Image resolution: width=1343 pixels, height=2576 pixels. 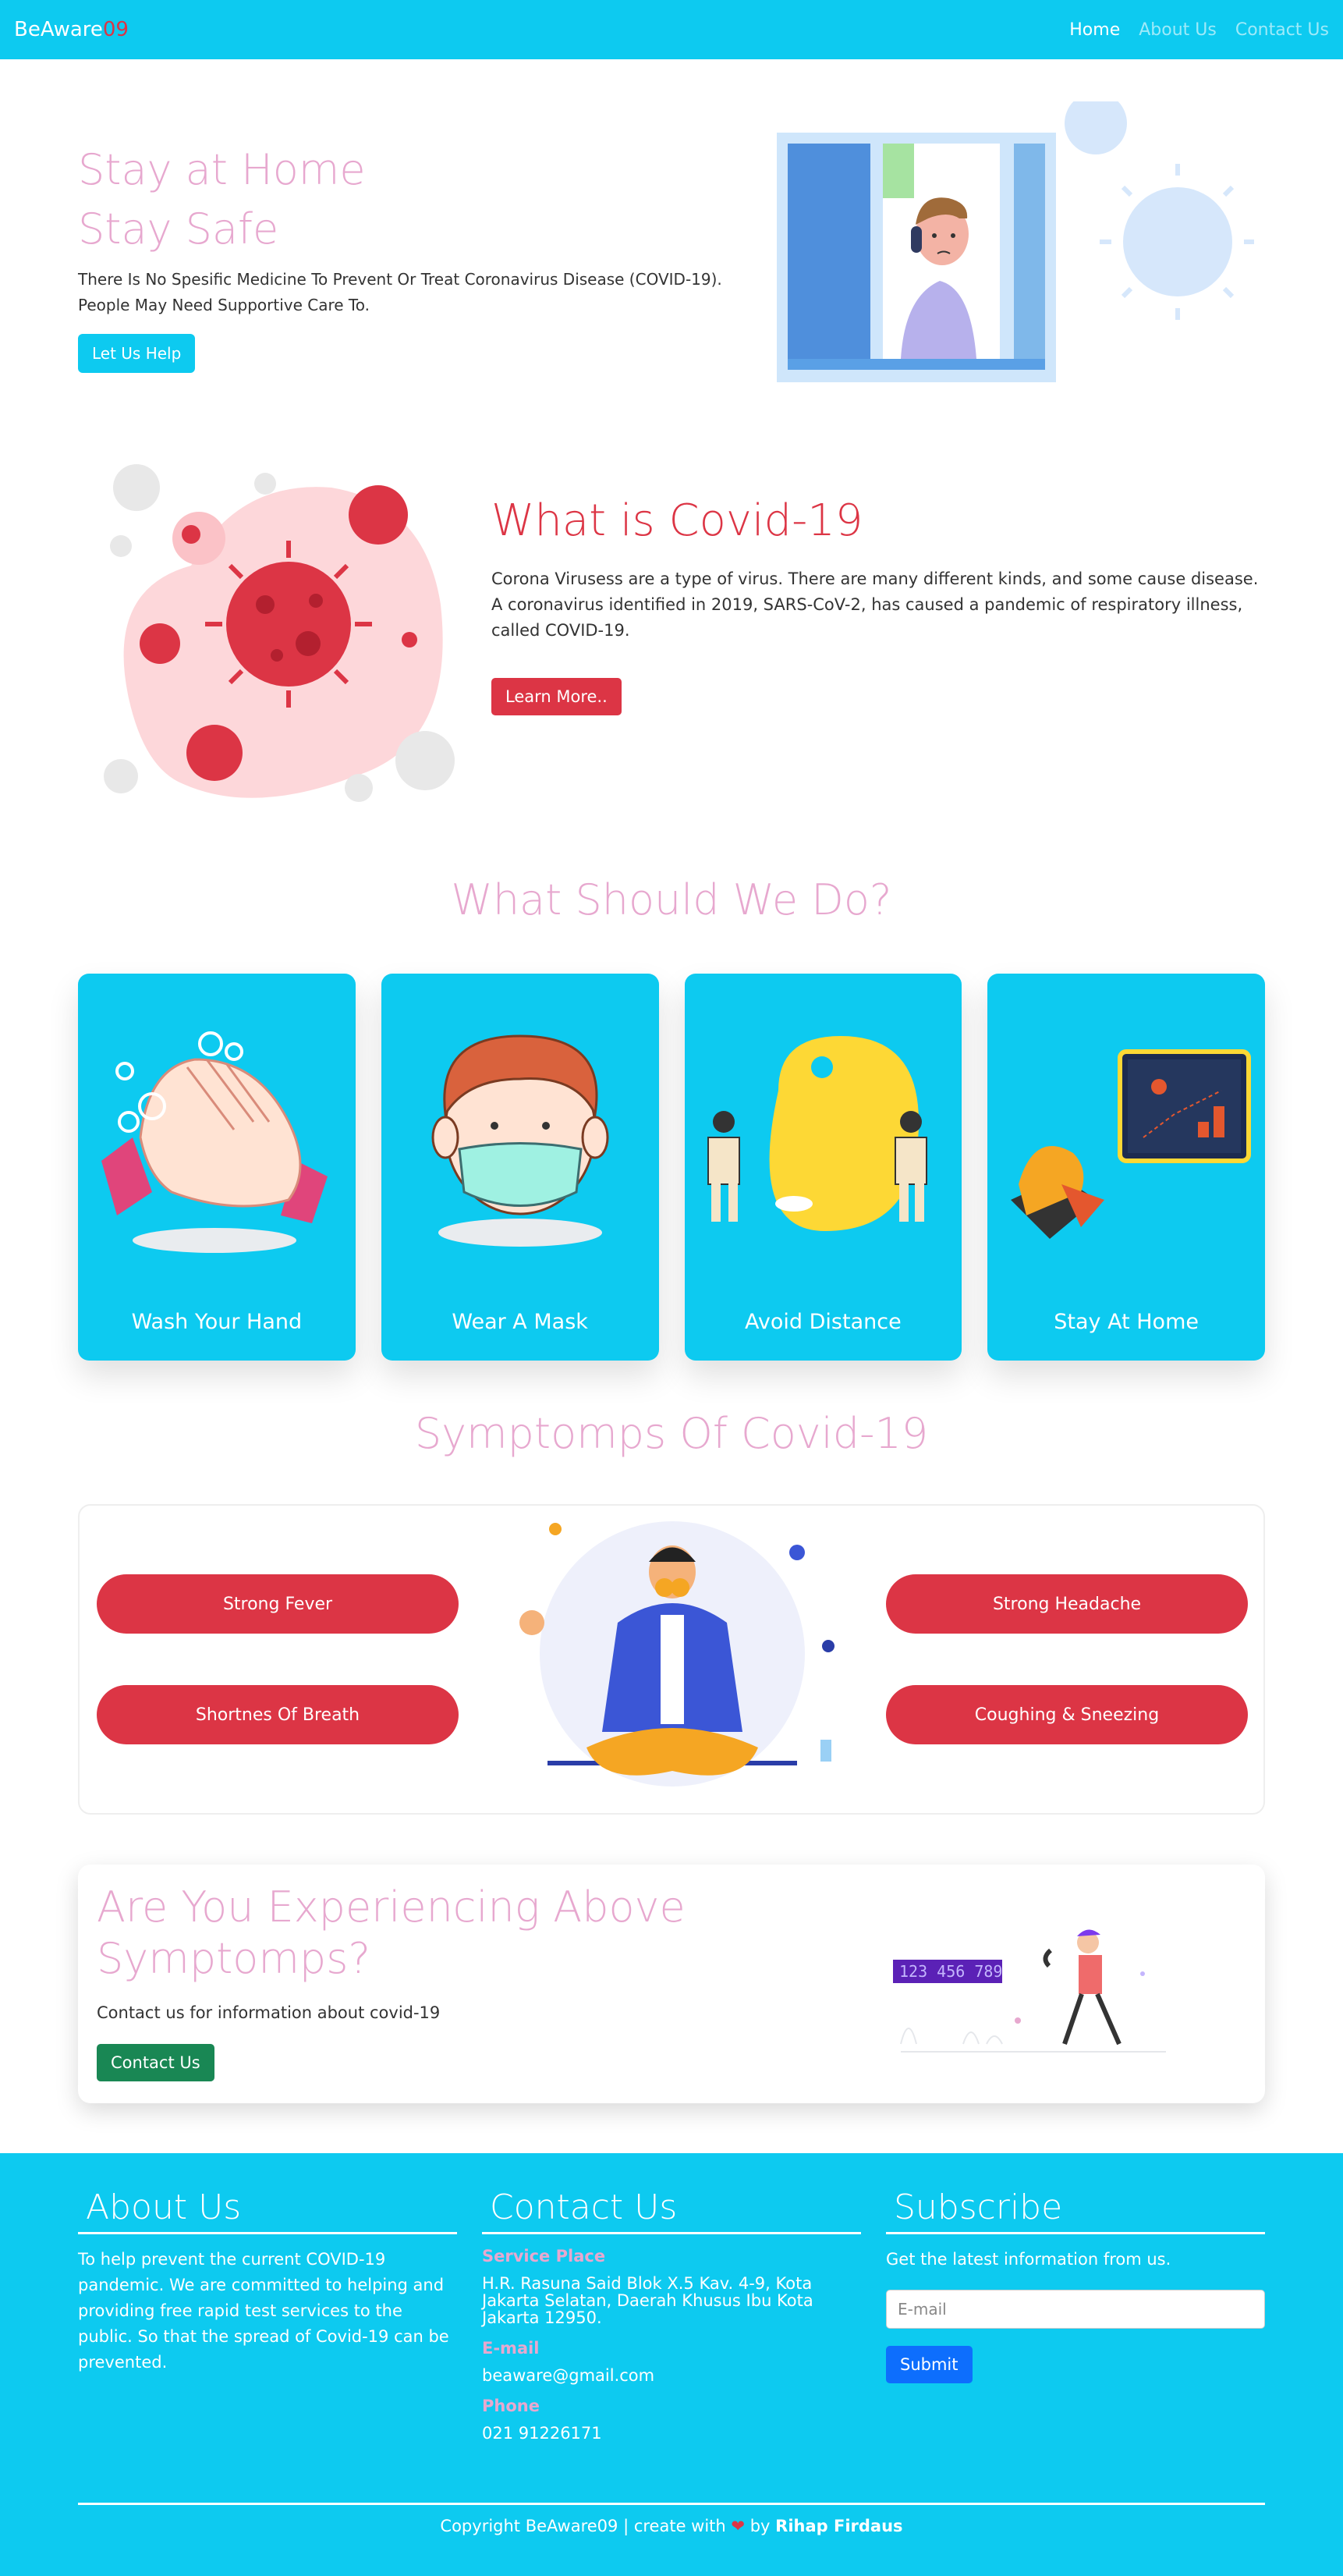 I want to click on brand-main: BeAware, so click(x=59, y=29).